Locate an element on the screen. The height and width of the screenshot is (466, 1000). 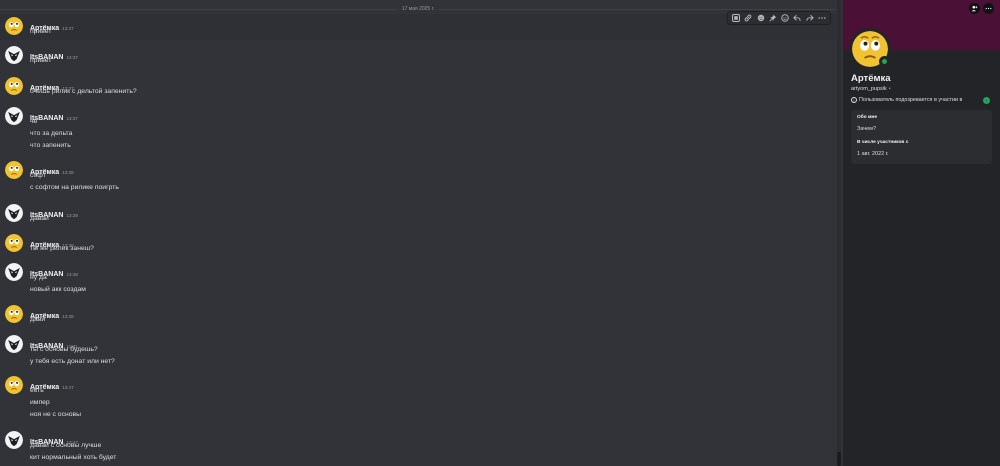
message-text: давай is located at coordinates (39, 218).